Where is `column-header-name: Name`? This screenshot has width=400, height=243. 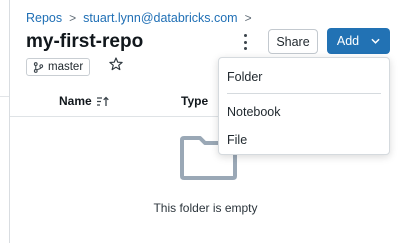
column-header-name: Name is located at coordinates (84, 101).